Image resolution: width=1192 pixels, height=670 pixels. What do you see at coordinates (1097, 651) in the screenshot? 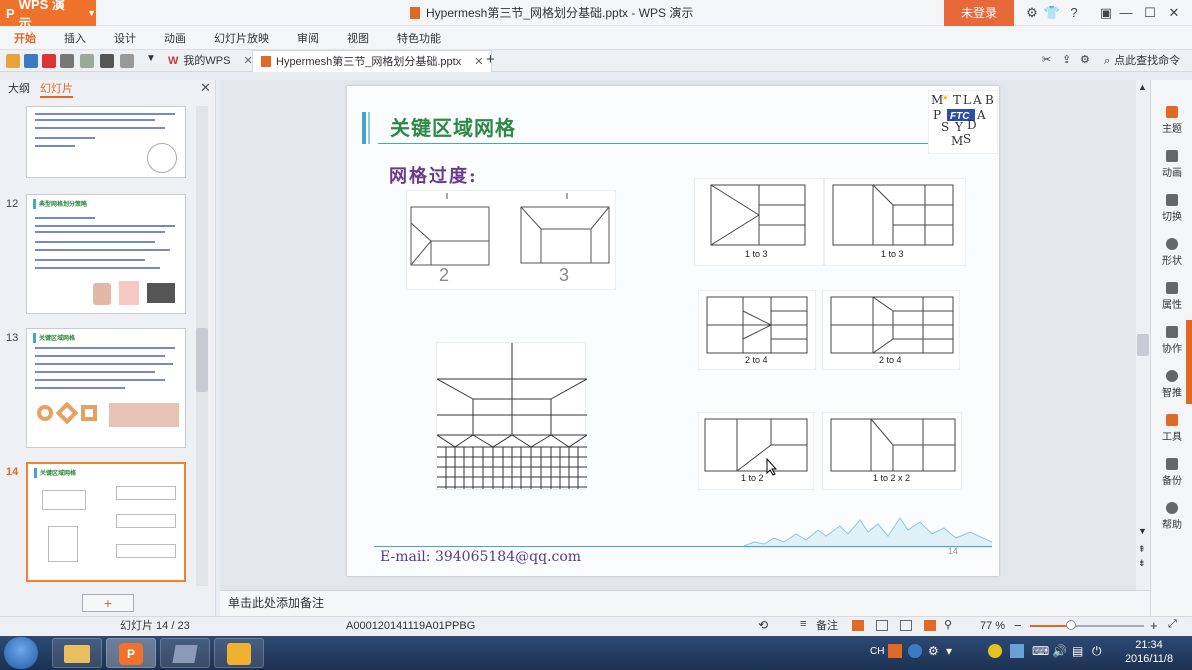
I see `power-icon: ⏻` at bounding box center [1097, 651].